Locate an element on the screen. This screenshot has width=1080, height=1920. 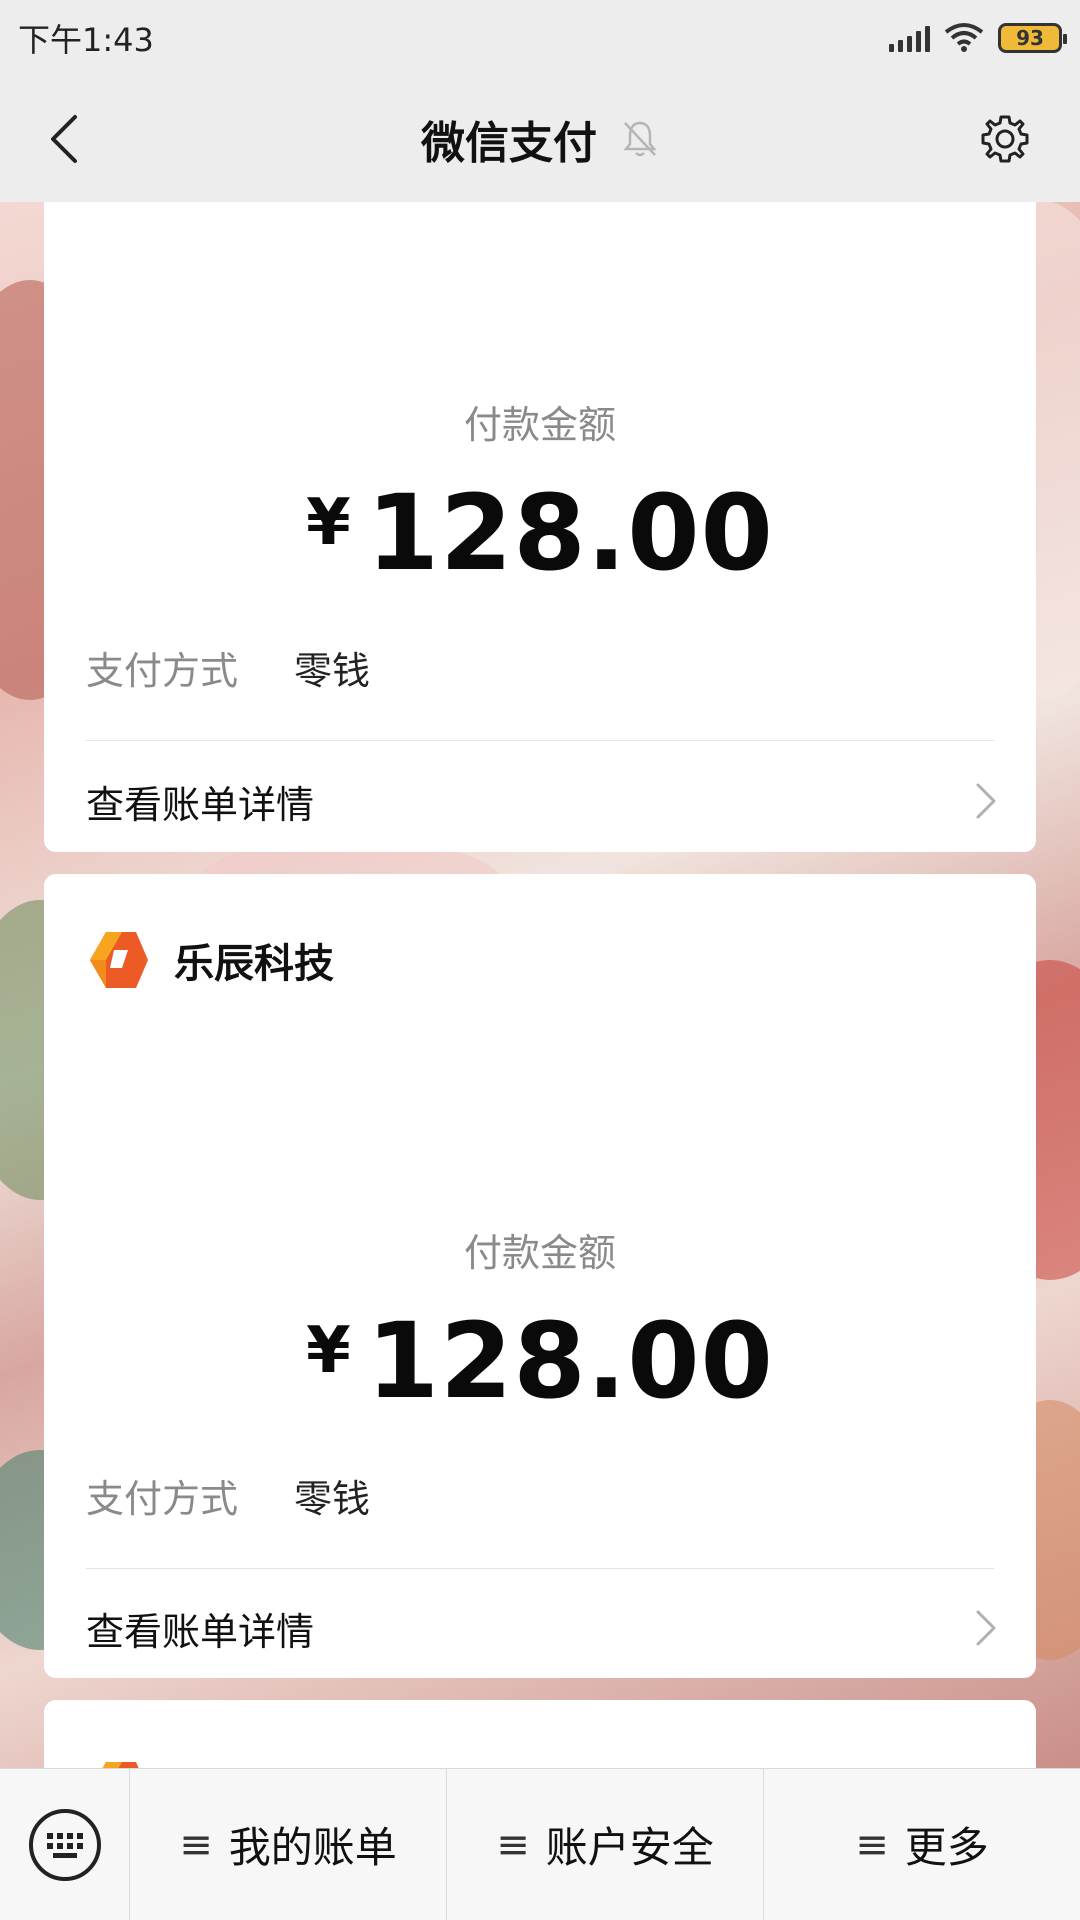
menu-label: 更多 is located at coordinates (946, 1847).